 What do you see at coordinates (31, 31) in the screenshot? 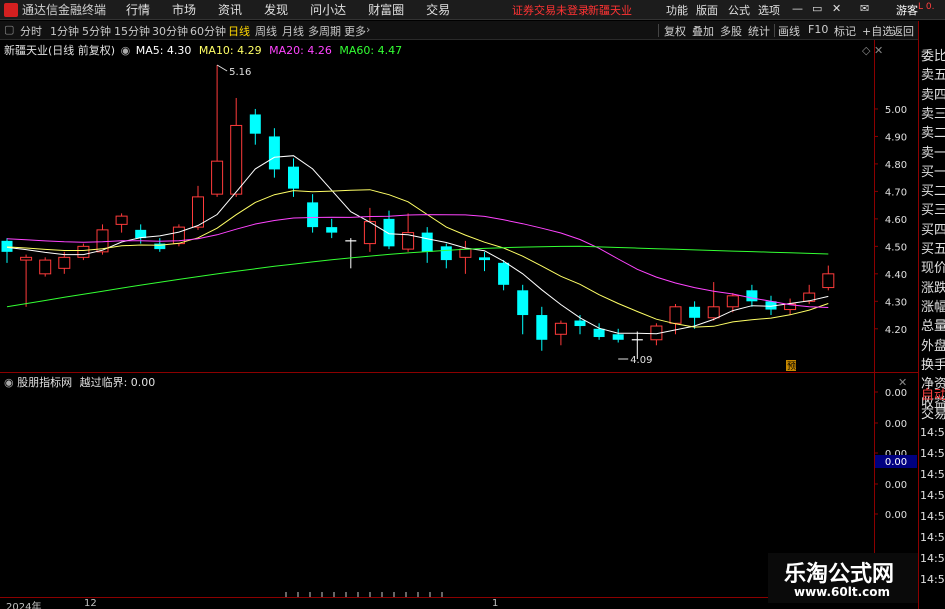
I see `tab-intraday: 分时` at bounding box center [31, 31].